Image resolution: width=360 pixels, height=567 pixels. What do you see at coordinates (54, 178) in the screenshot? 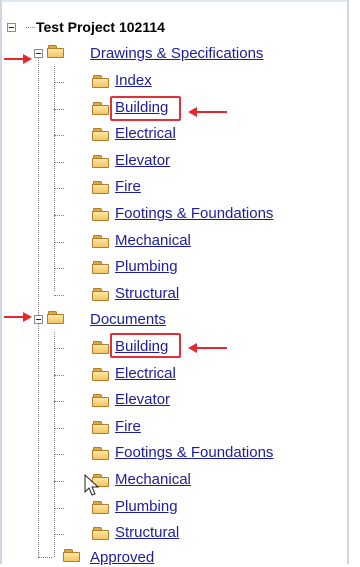
I see `tree-line-drawings` at bounding box center [54, 178].